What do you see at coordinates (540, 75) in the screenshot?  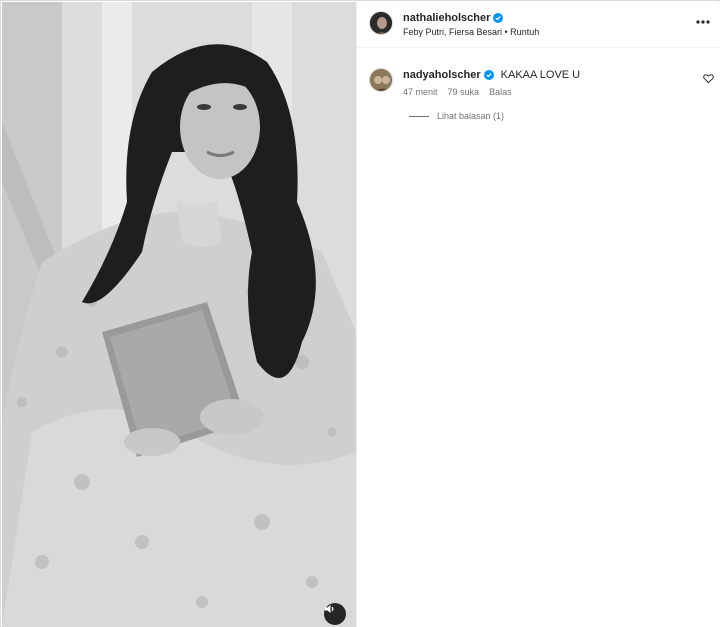 I see `comment-body: KAKAA LOVE U` at bounding box center [540, 75].